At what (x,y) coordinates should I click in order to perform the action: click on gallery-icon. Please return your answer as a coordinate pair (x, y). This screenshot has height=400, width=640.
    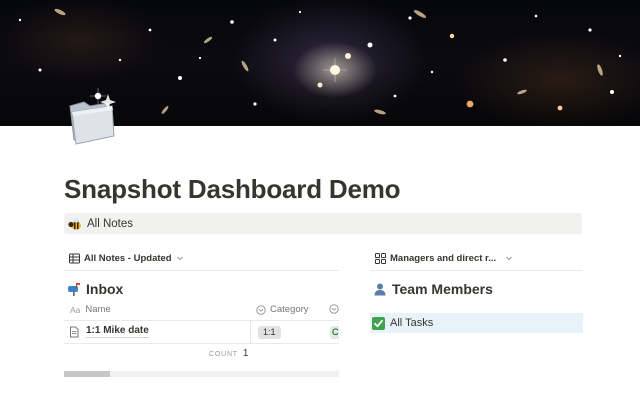
    Looking at the image, I should click on (380, 258).